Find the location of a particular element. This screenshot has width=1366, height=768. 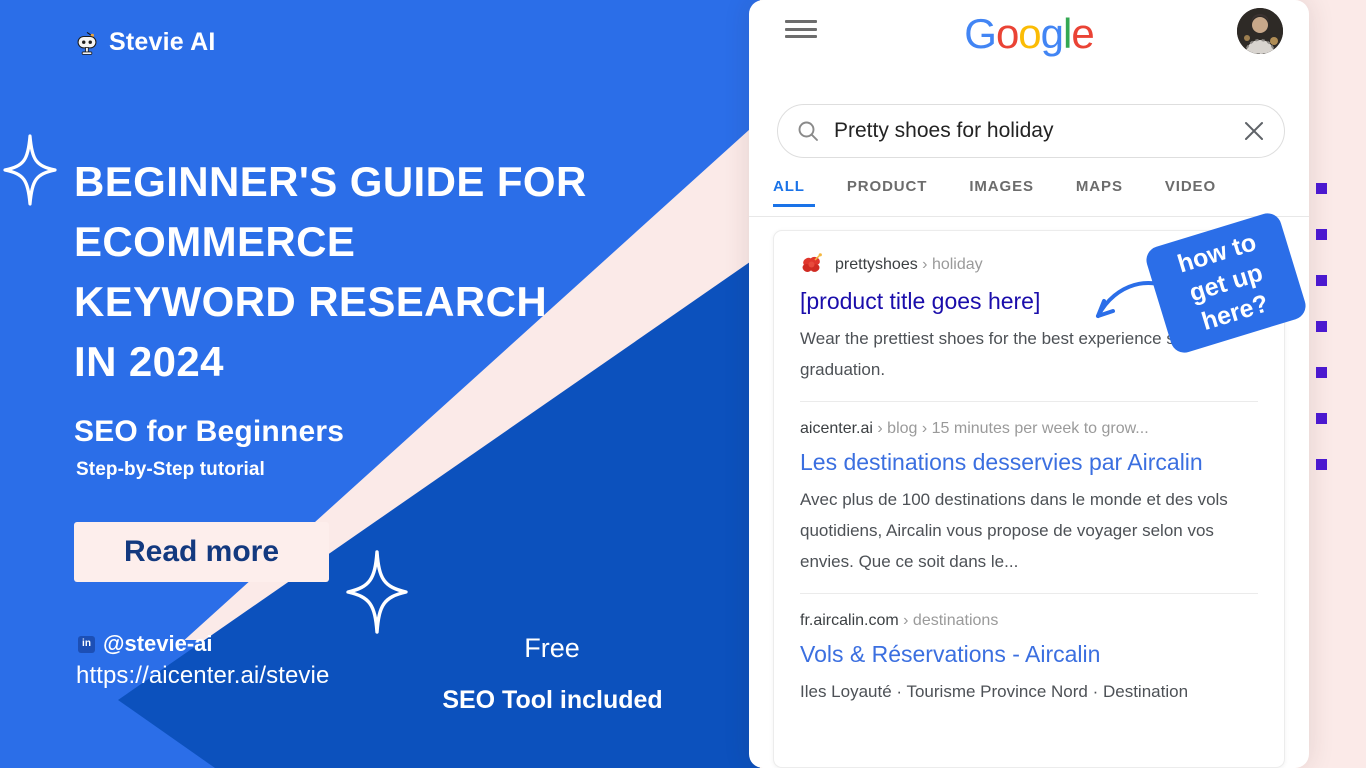

close-icon is located at coordinates (1254, 131).